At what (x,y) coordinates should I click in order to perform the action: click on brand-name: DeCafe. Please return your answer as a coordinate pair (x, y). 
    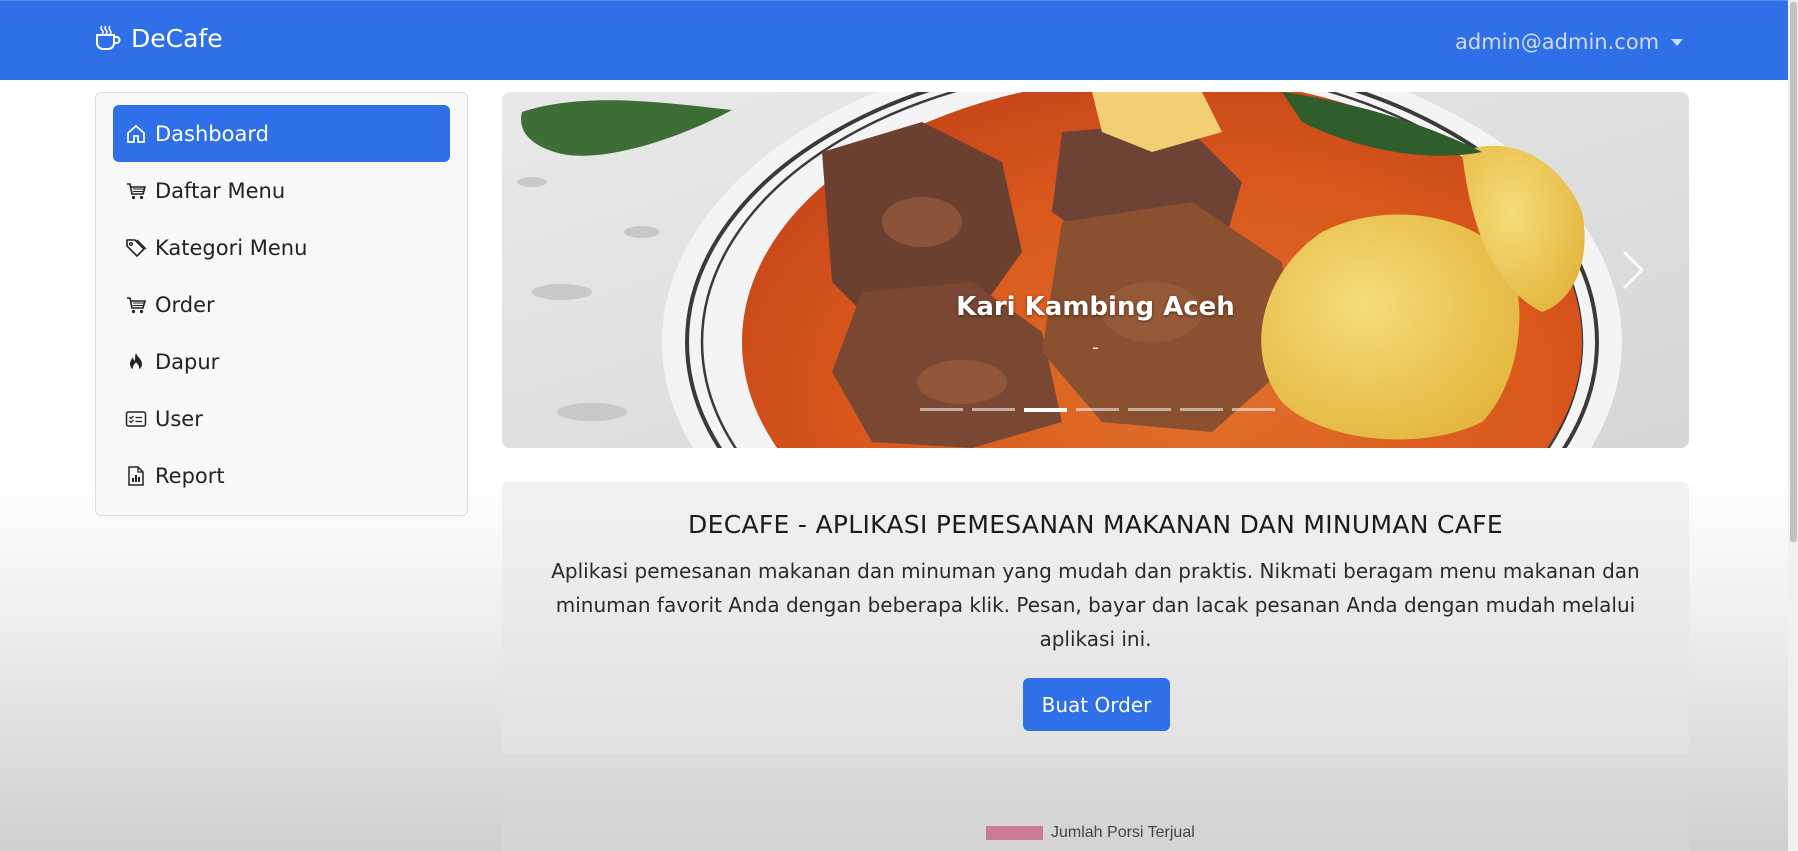
    Looking at the image, I should click on (177, 38).